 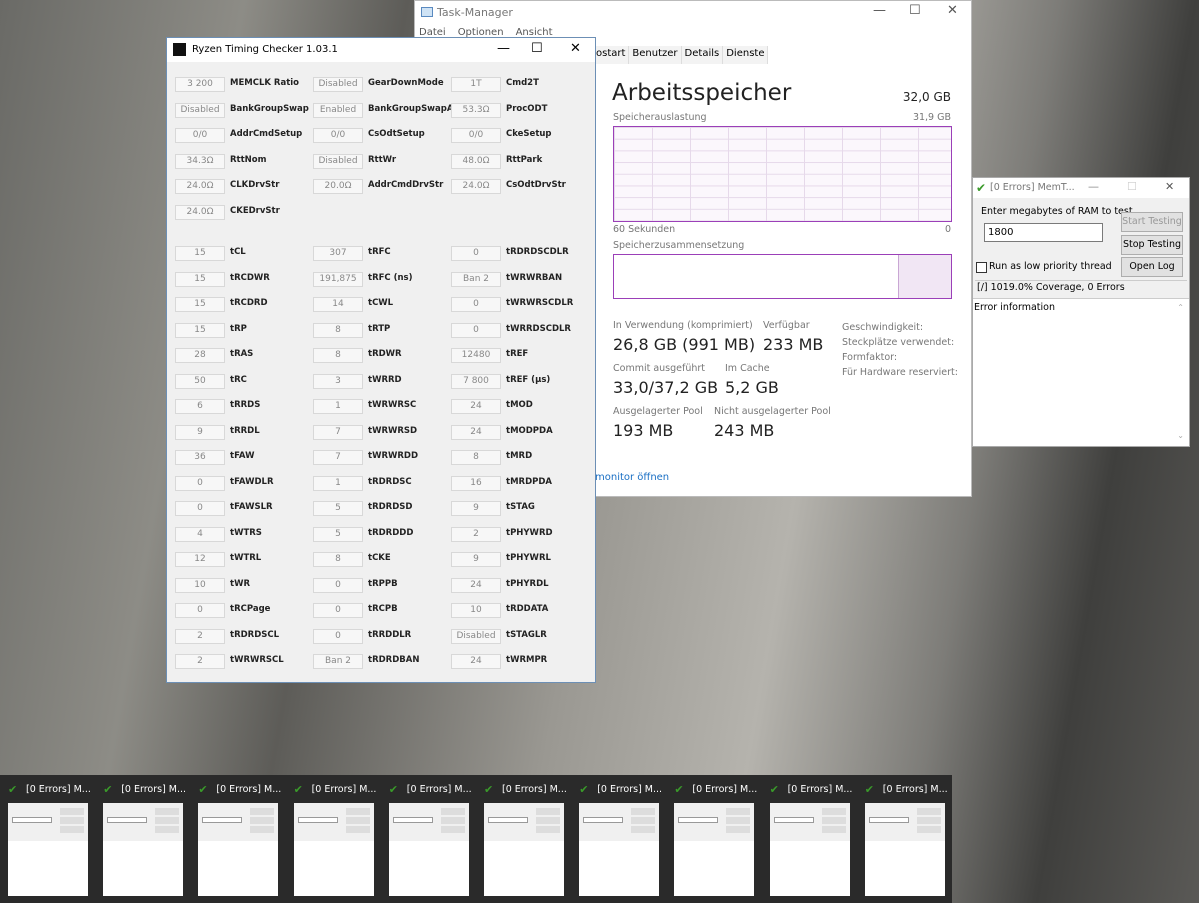 I want to click on timing-value: 48.0Ω, so click(x=476, y=161).